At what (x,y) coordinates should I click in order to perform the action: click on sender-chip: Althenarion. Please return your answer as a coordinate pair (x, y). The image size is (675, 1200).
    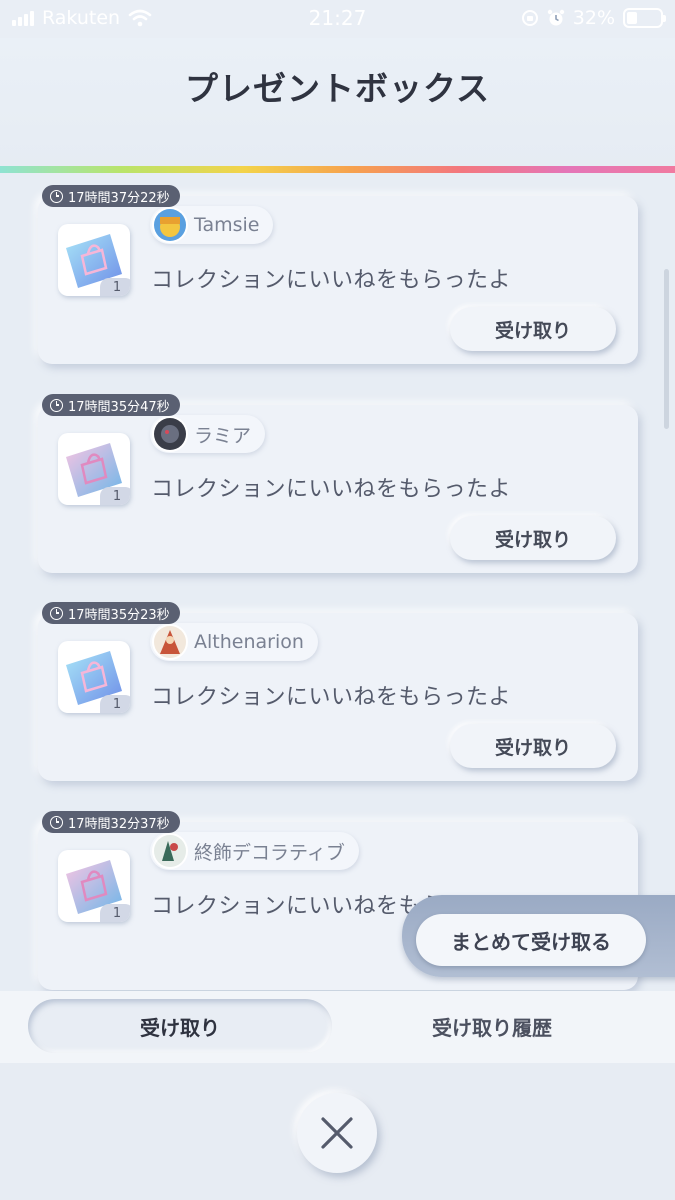
    Looking at the image, I should click on (234, 642).